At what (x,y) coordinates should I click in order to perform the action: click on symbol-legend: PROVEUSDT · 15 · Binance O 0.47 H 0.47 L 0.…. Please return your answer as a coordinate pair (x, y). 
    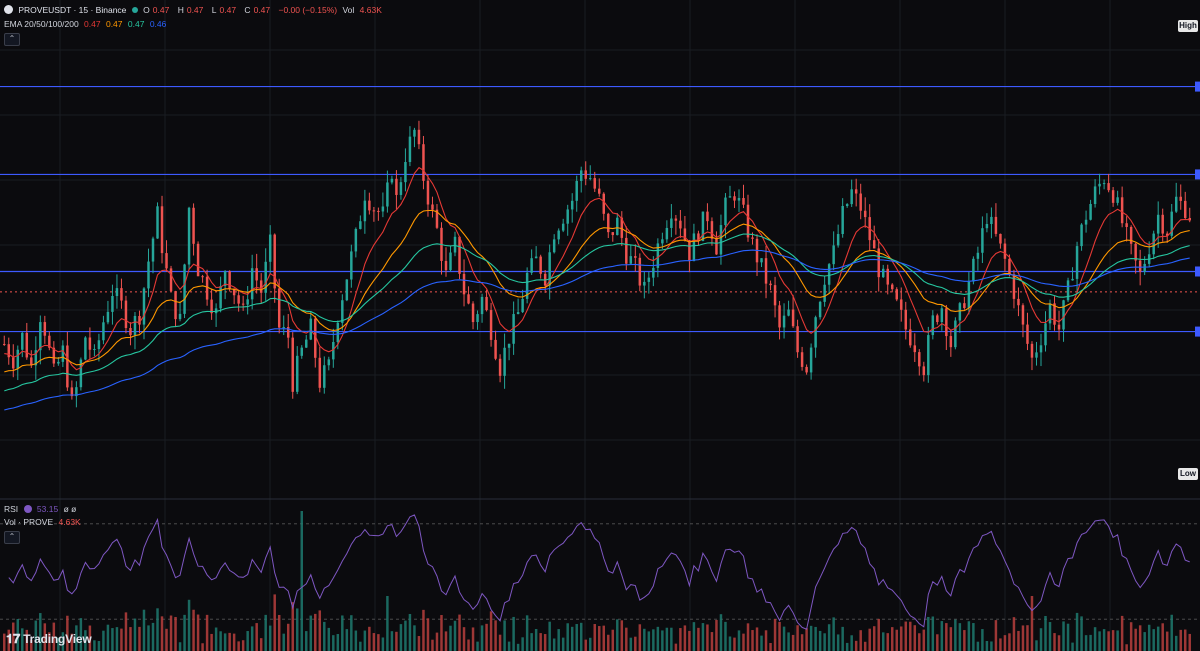
    Looking at the image, I should click on (196, 10).